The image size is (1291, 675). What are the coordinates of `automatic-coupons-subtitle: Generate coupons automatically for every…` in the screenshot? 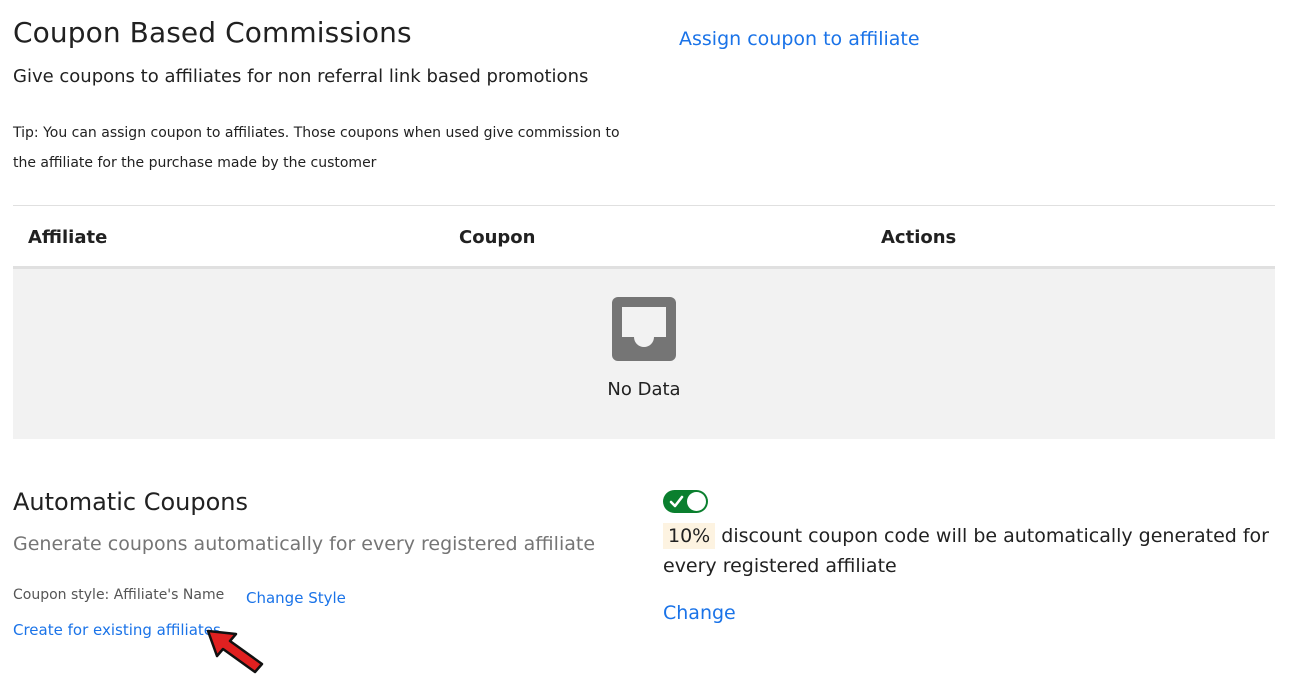 It's located at (304, 544).